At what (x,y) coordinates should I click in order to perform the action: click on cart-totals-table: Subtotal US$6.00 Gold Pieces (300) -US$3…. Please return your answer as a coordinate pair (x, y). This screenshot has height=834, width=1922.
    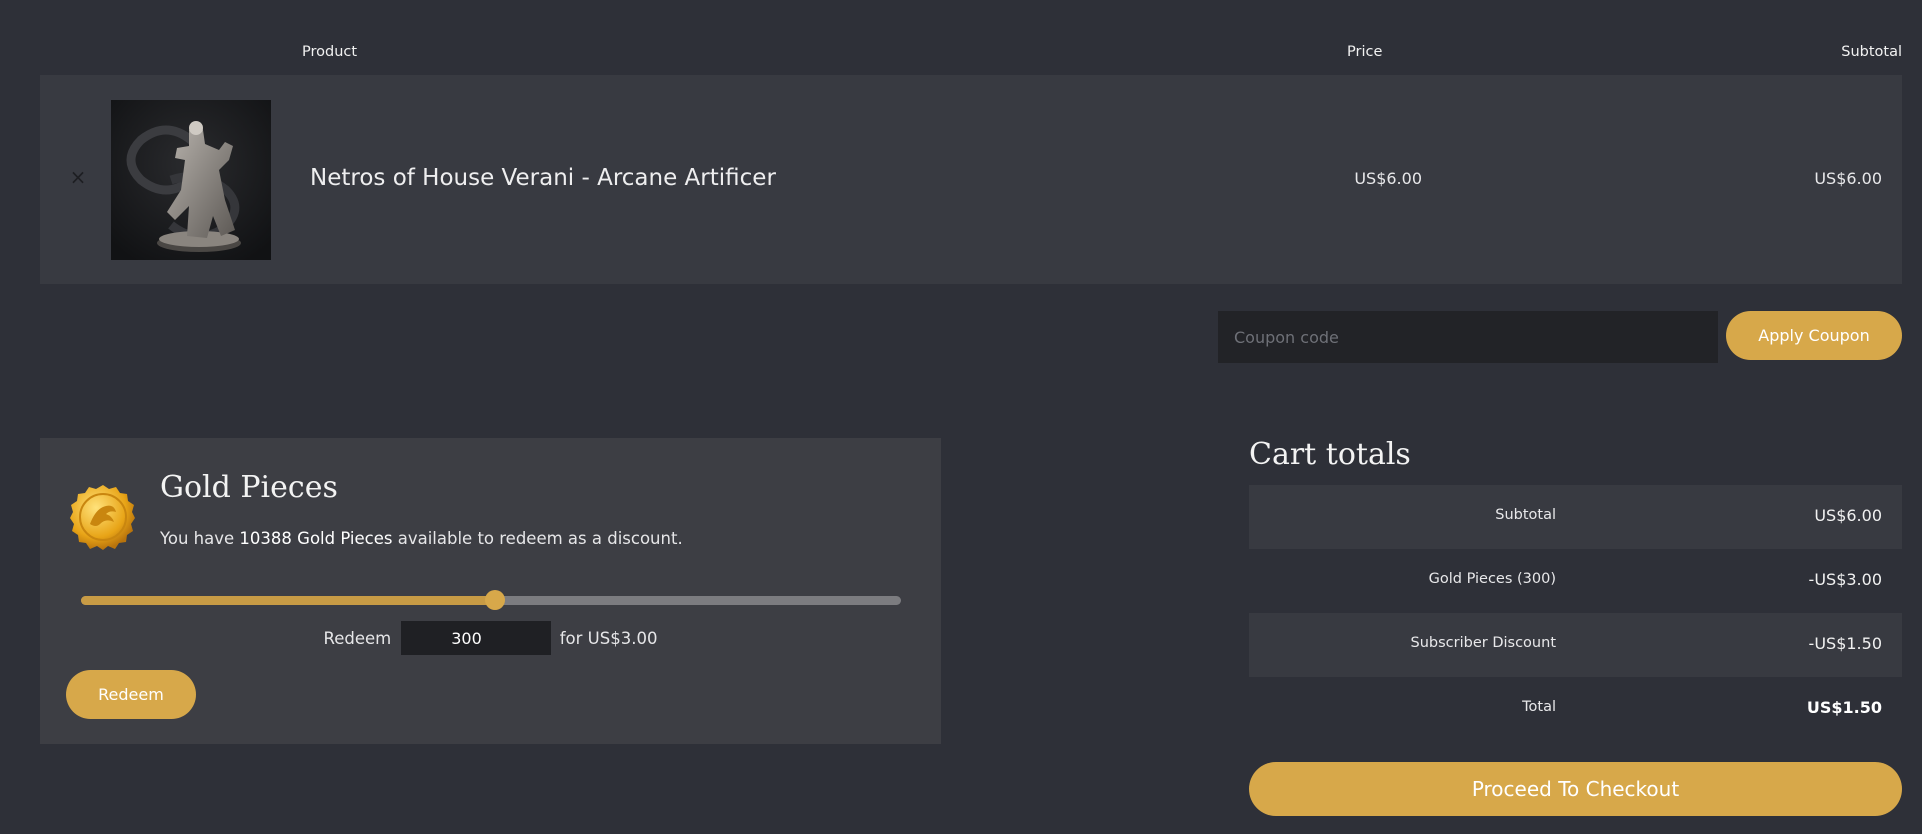
    Looking at the image, I should click on (1575, 613).